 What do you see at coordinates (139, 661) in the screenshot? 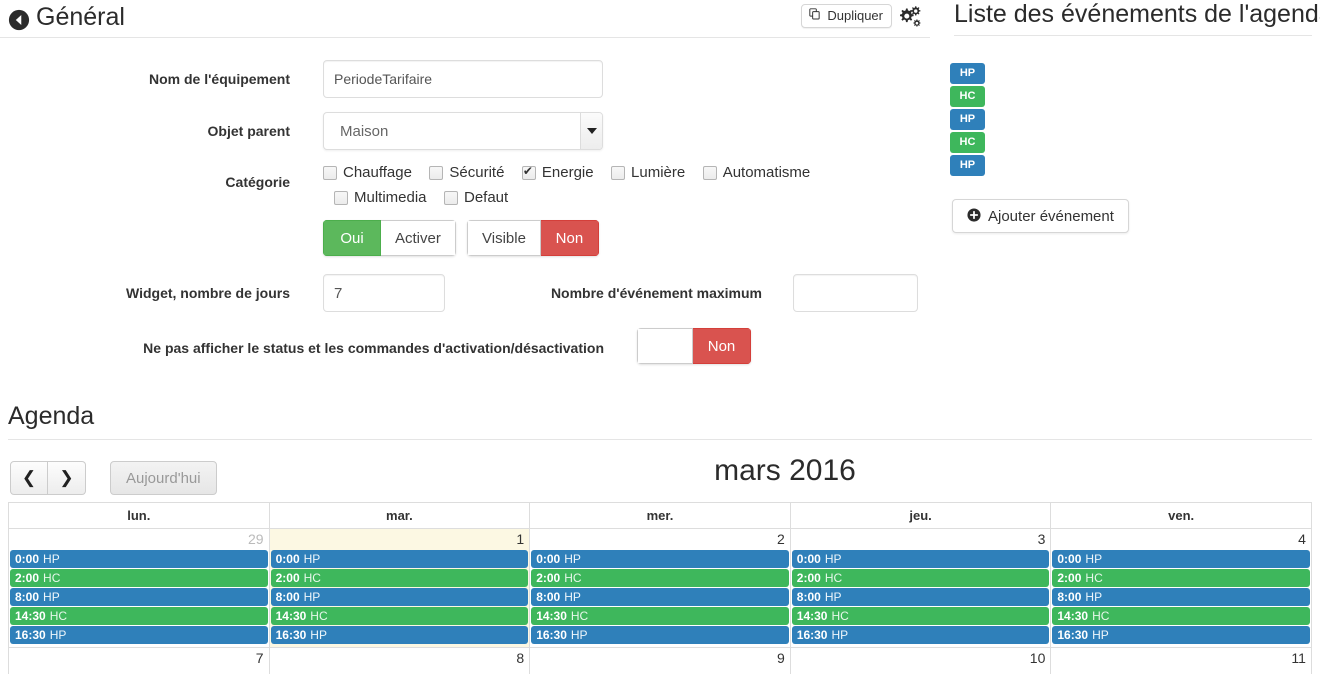
I see `calendar-day-cell: 7` at bounding box center [139, 661].